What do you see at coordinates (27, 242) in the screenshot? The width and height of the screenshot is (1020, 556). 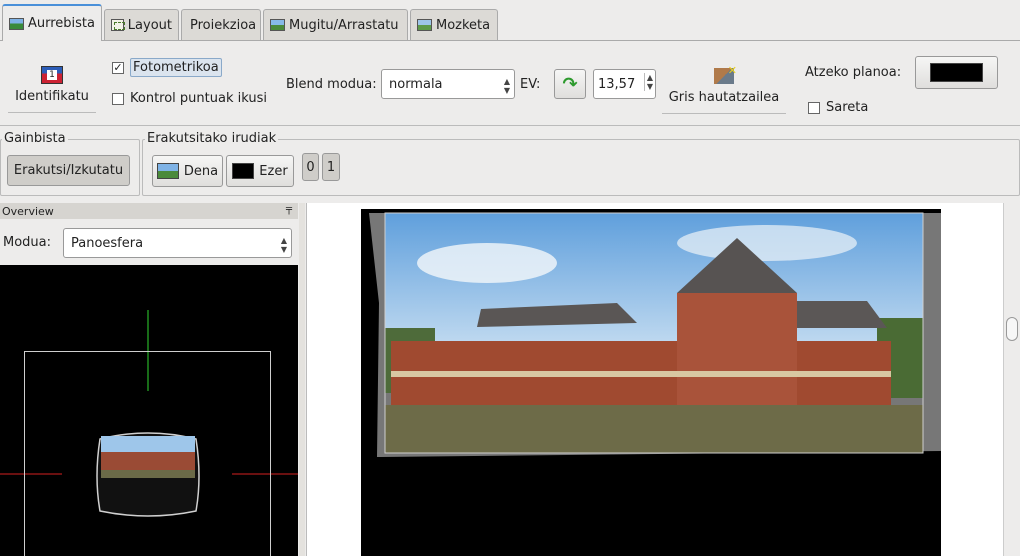 I see `mode-label: Modua:` at bounding box center [27, 242].